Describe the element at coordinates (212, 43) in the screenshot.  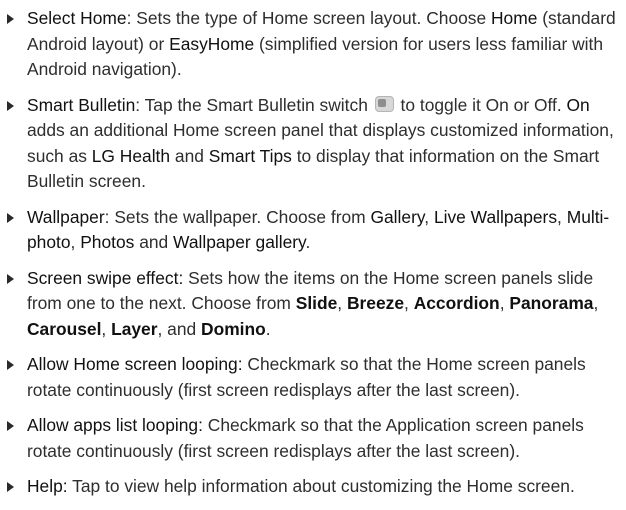
I see `option-easyhome: EasyHome` at that location.